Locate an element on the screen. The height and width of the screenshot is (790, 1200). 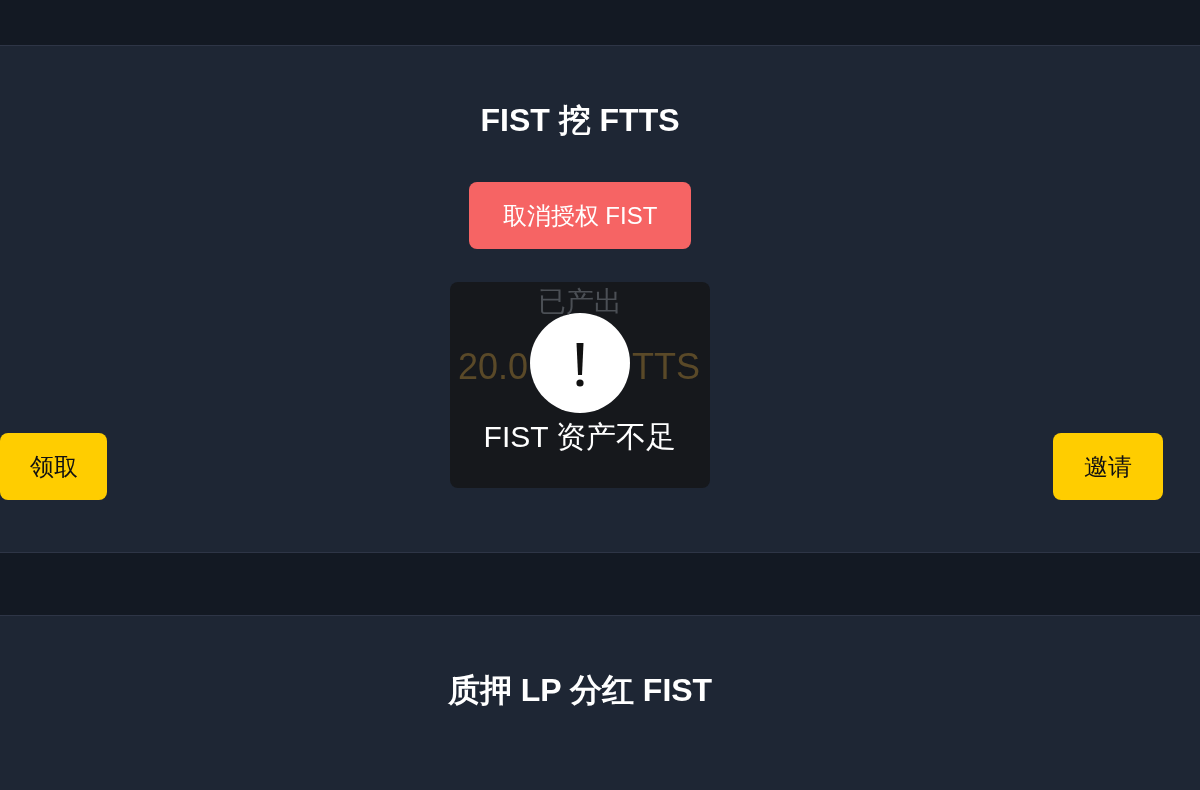
section-title: FIST 挖 FTTS is located at coordinates (580, 120).